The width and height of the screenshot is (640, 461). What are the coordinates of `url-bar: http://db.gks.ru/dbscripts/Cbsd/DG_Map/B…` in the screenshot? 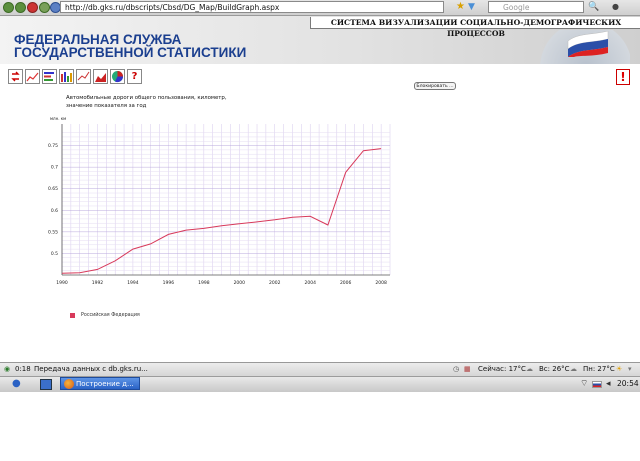 It's located at (252, 7).